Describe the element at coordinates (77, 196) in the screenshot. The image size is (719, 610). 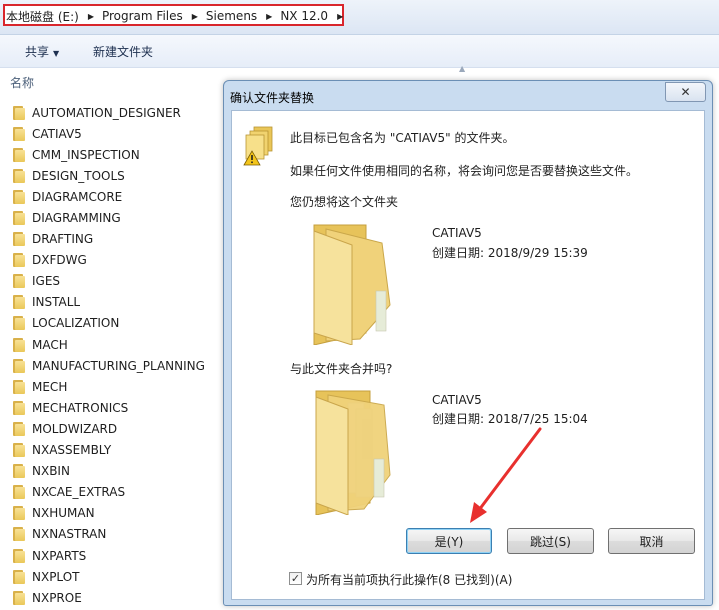
I see `file-name: DIAGRAMCORE` at that location.